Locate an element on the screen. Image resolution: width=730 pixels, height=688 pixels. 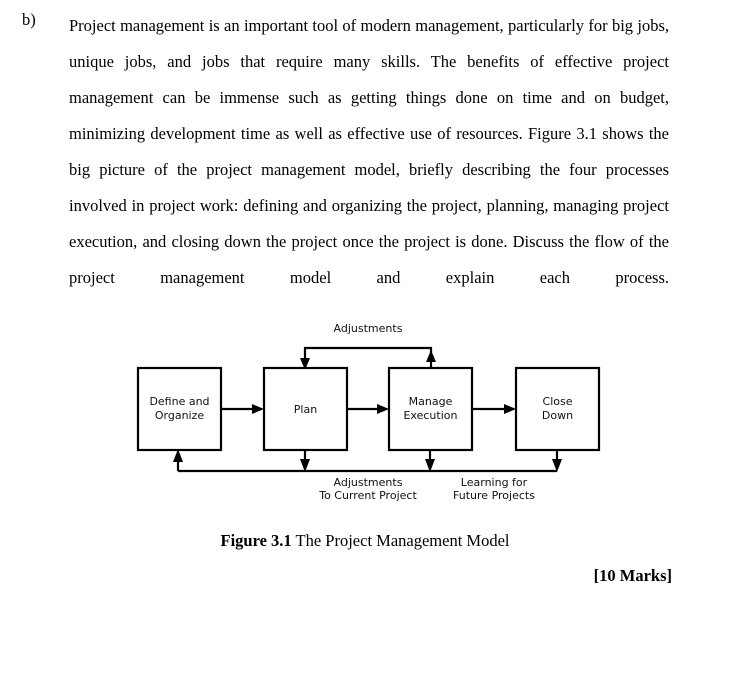
connector-manage-to-close-arrowhead is located at coordinates (510, 409).